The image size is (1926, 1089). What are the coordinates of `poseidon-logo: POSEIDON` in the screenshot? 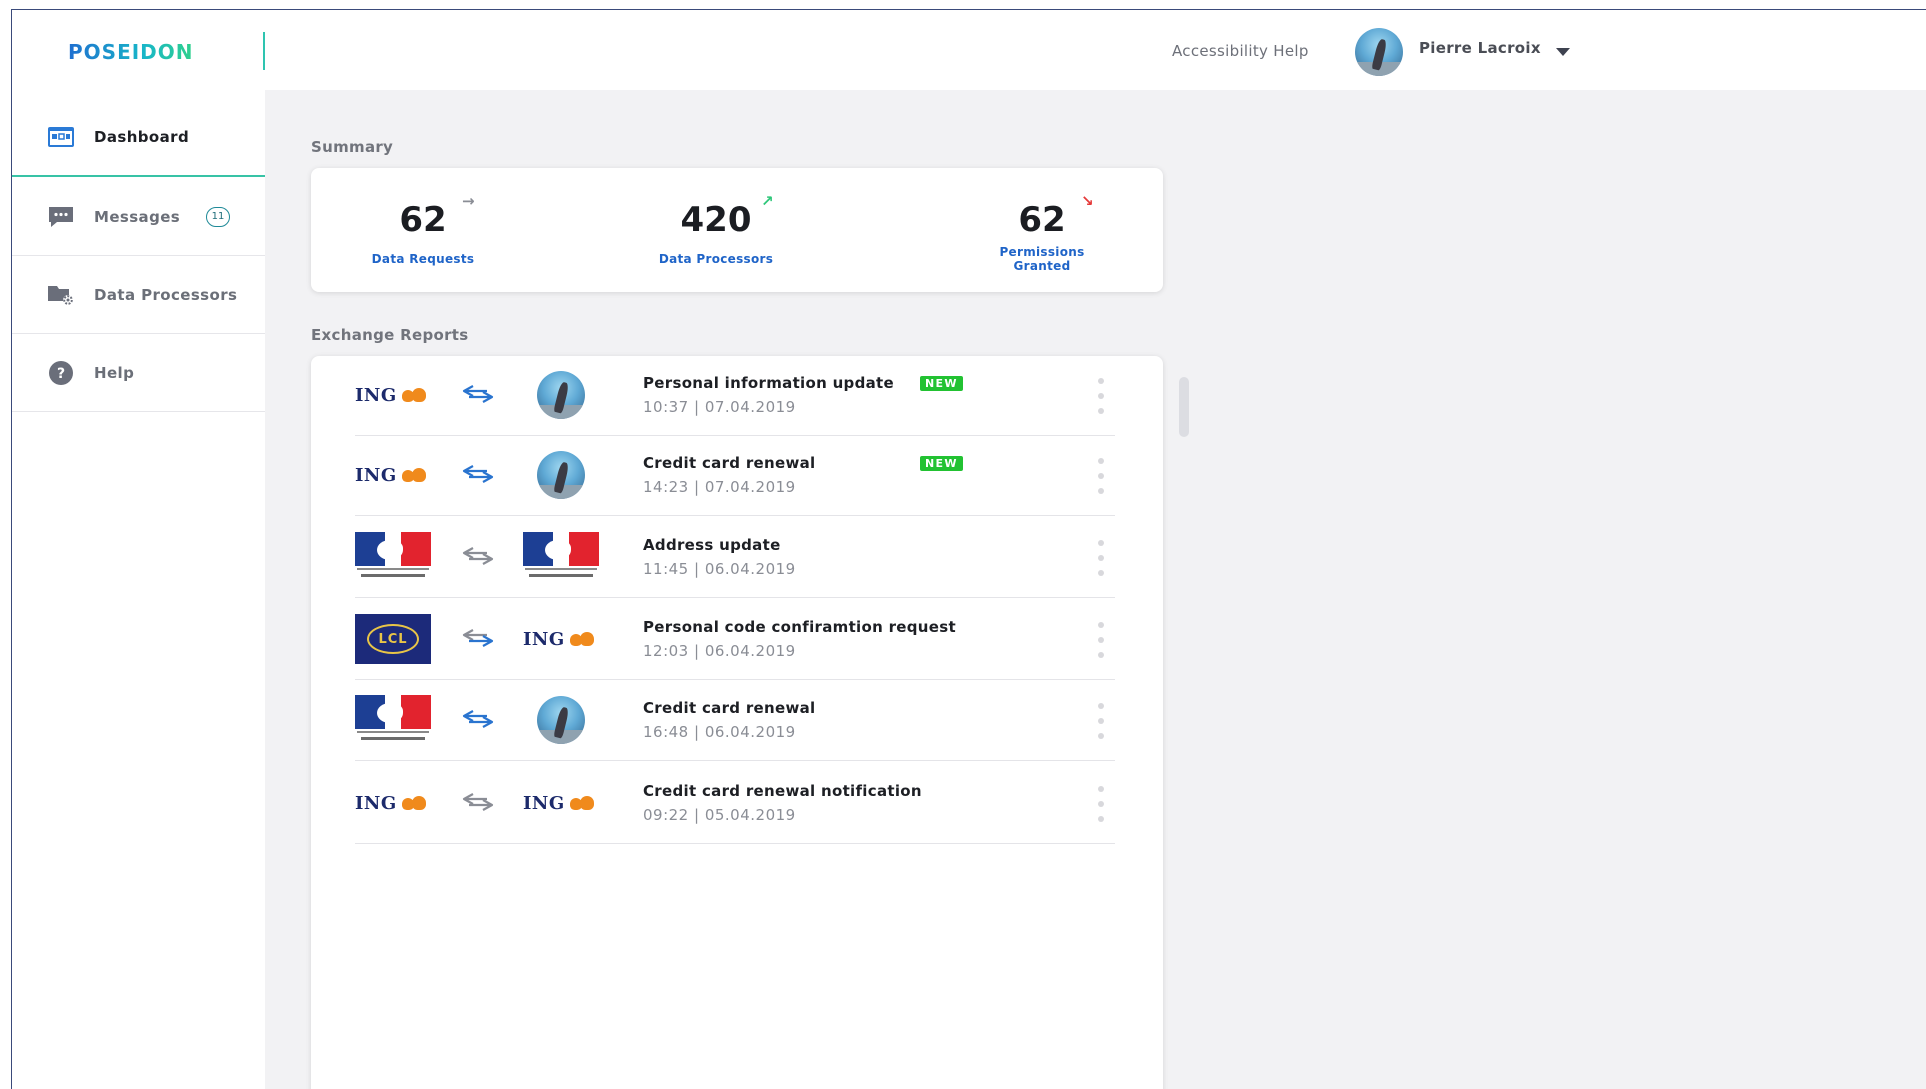 It's located at (131, 52).